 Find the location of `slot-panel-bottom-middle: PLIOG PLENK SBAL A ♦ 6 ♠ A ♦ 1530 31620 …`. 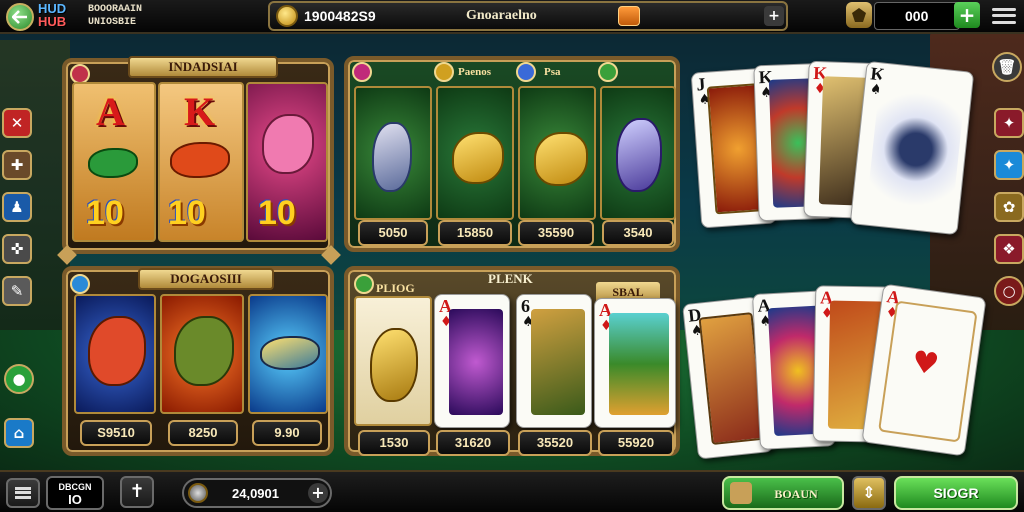

slot-panel-bottom-middle: PLIOG PLENK SBAL A ♦ 6 ♠ A ♦ 1530 31620 … is located at coordinates (512, 361).